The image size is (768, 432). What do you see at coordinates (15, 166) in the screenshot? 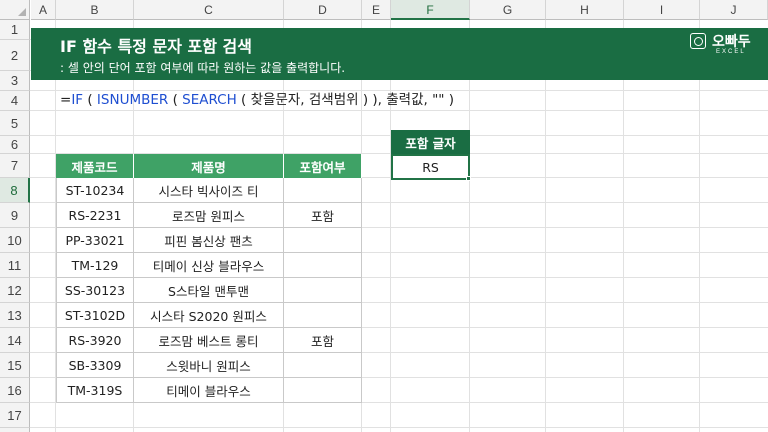
I see `row-header-7: 7` at bounding box center [15, 166].